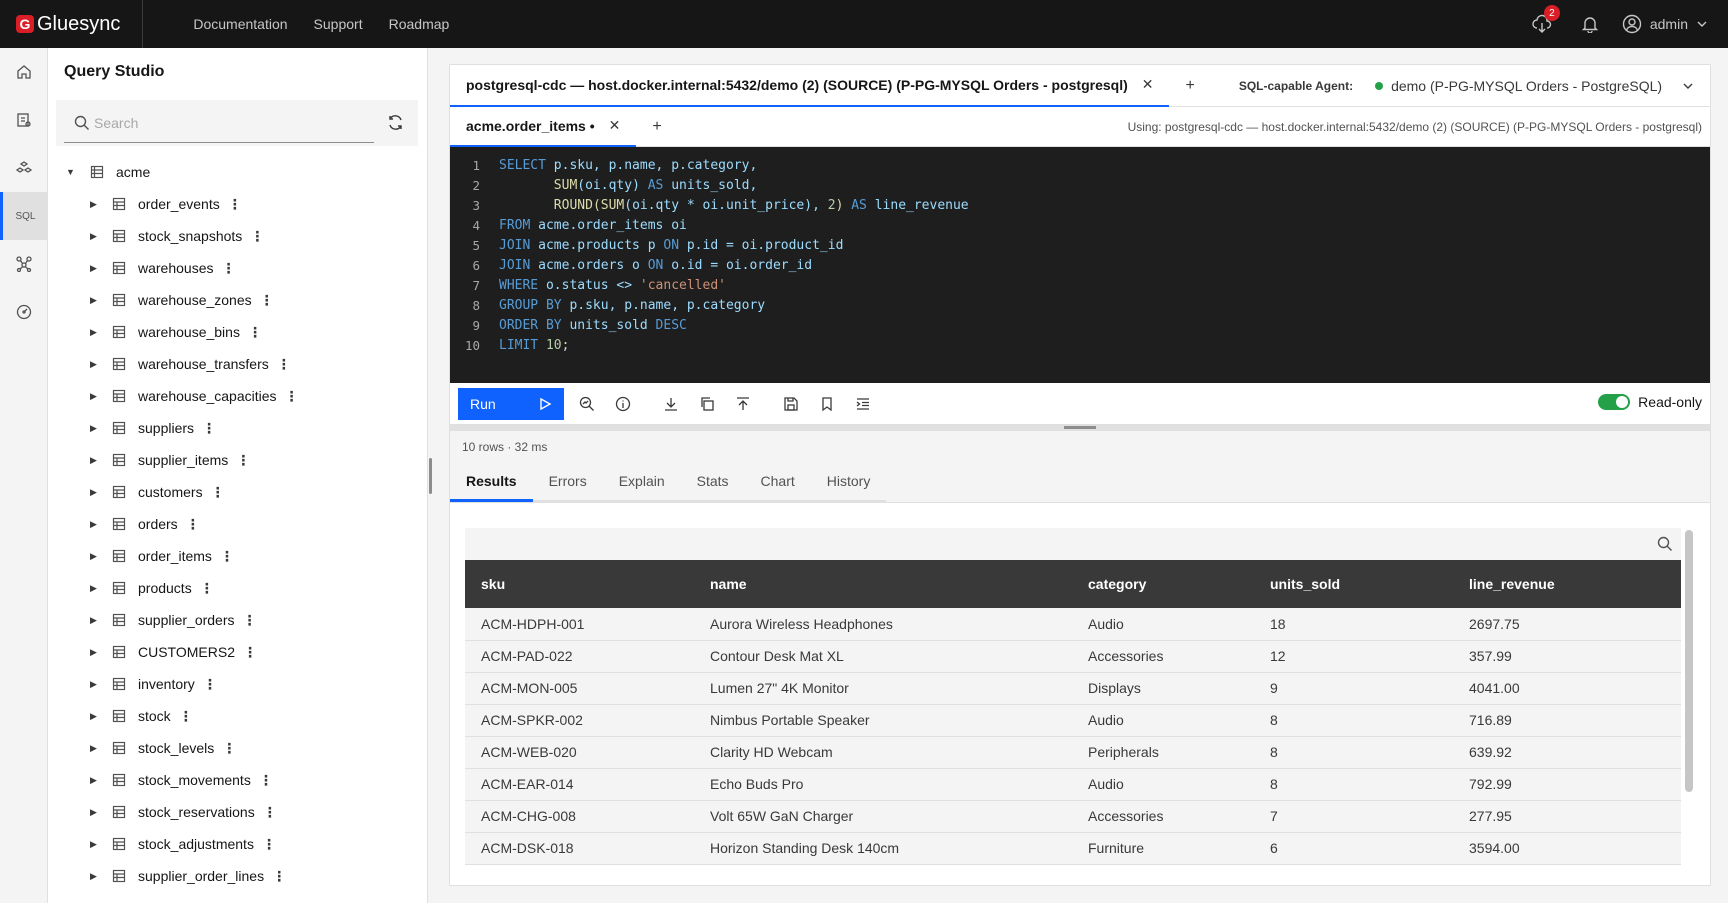 The image size is (1728, 903). I want to click on close-icon: ✕, so click(1148, 84).